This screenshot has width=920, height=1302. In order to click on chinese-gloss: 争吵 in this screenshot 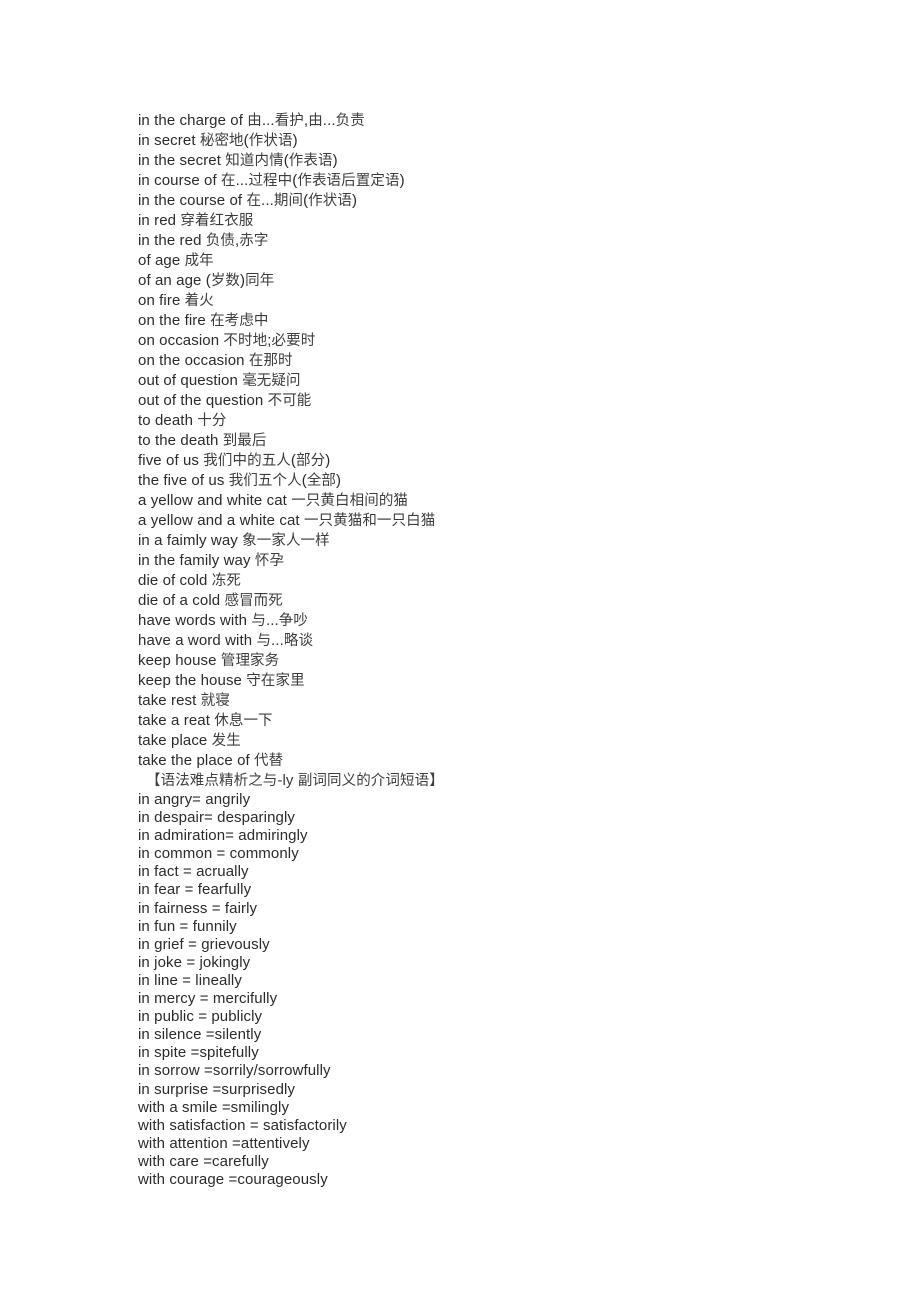, I will do `click(293, 621)`.